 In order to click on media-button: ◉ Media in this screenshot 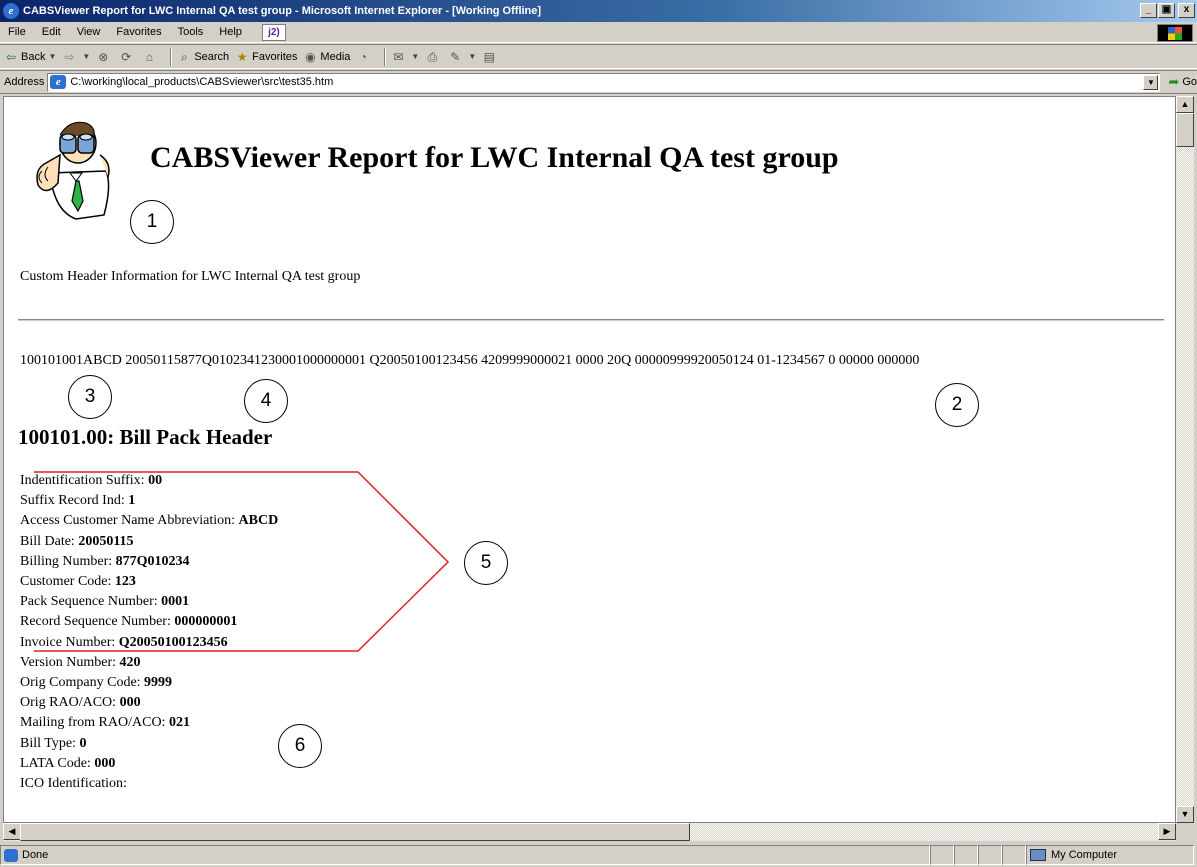, I will do `click(326, 57)`.